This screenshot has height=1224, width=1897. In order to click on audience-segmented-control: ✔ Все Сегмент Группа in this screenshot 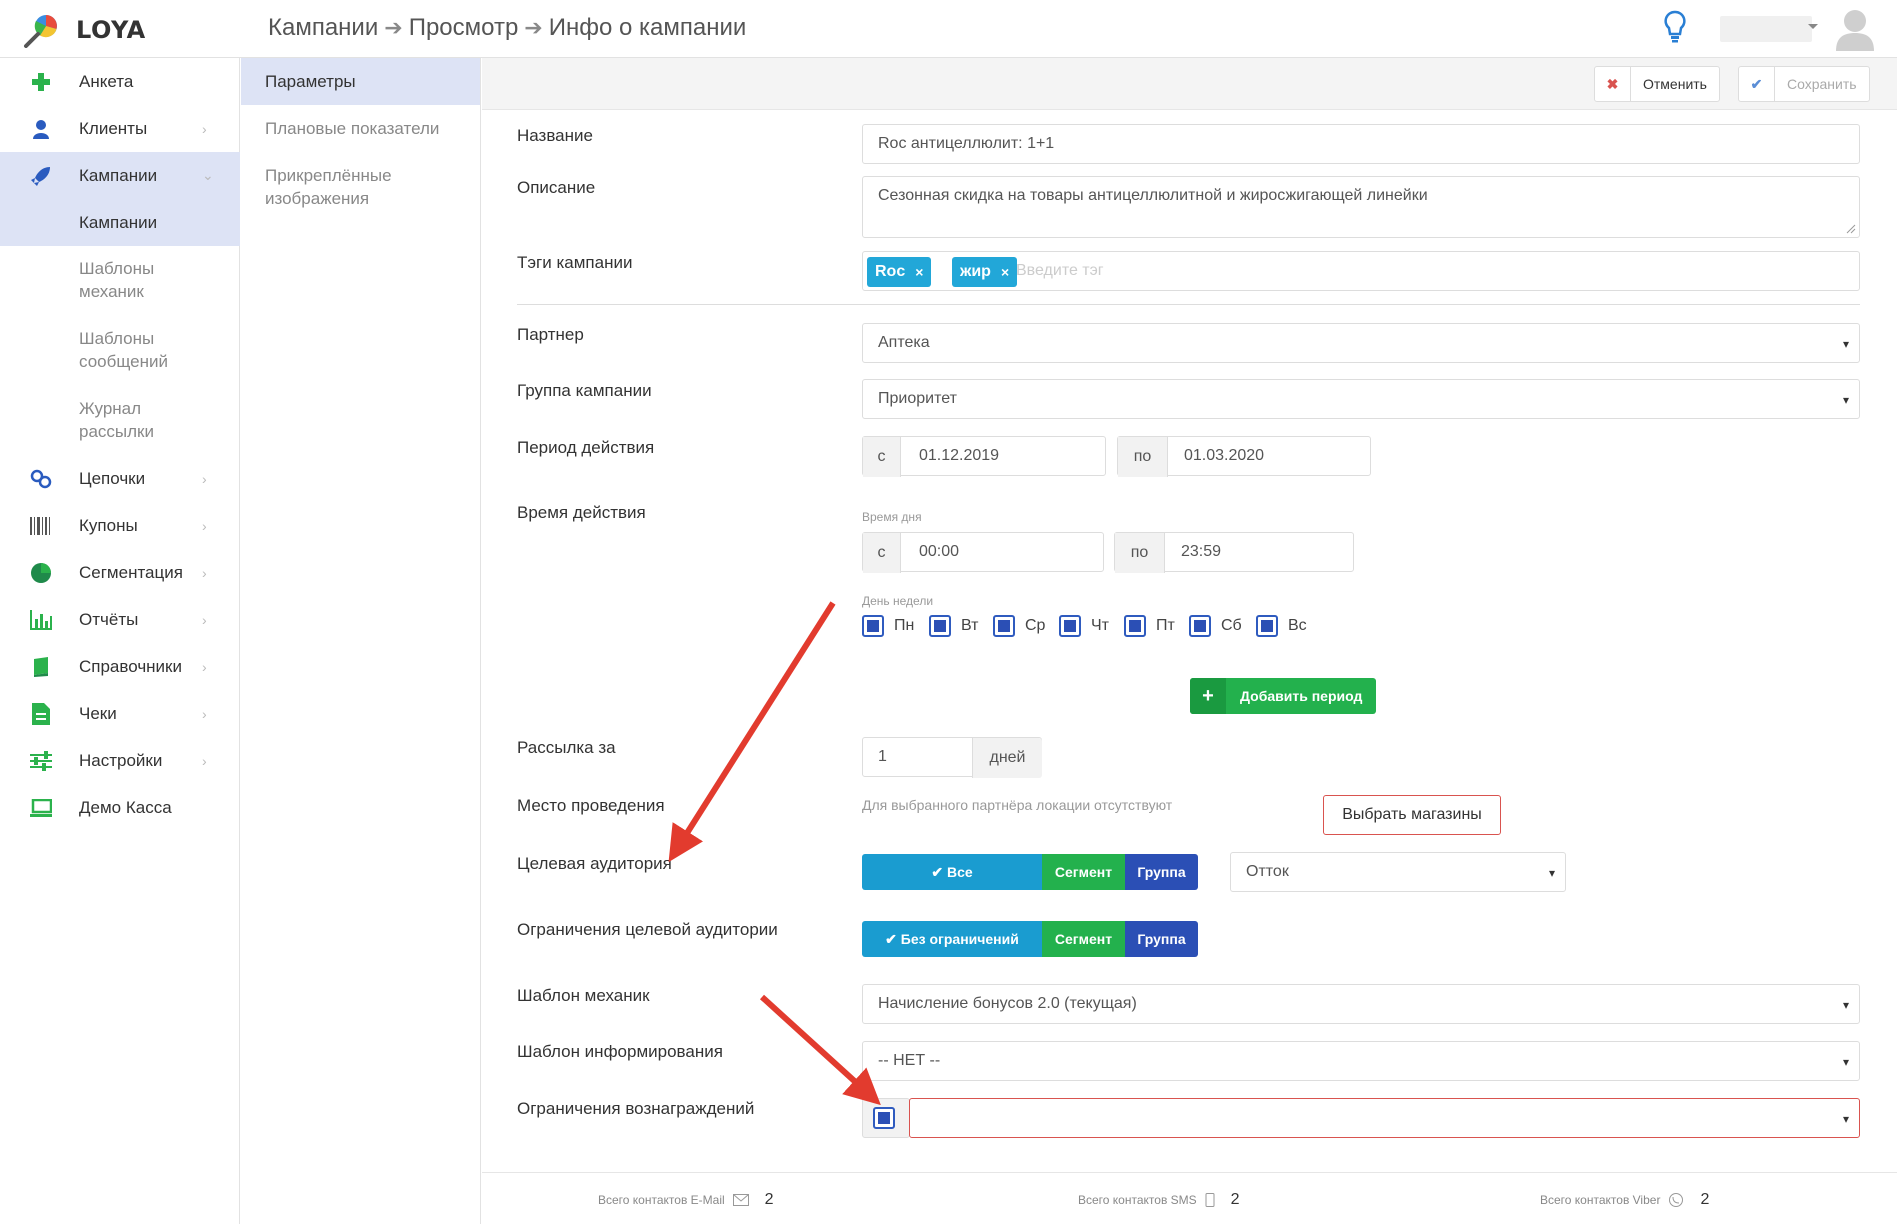, I will do `click(1030, 872)`.